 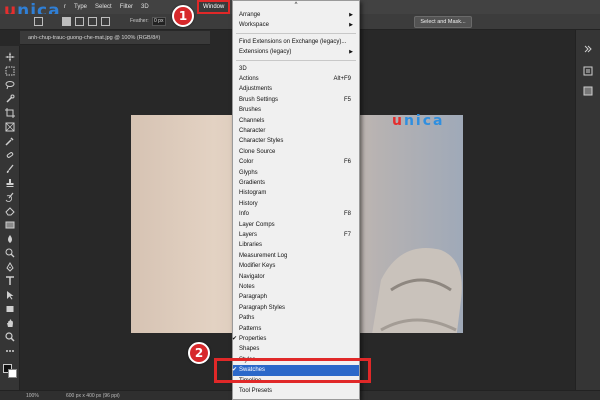 I want to click on menu-item-label: Layers, so click(x=248, y=235).